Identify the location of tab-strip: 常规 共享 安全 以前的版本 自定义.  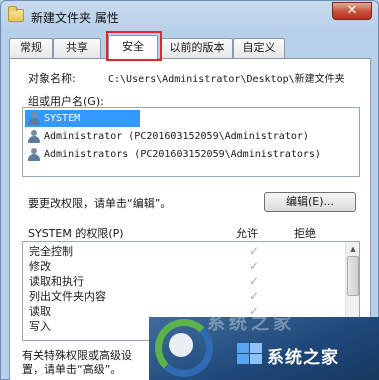
(190, 47).